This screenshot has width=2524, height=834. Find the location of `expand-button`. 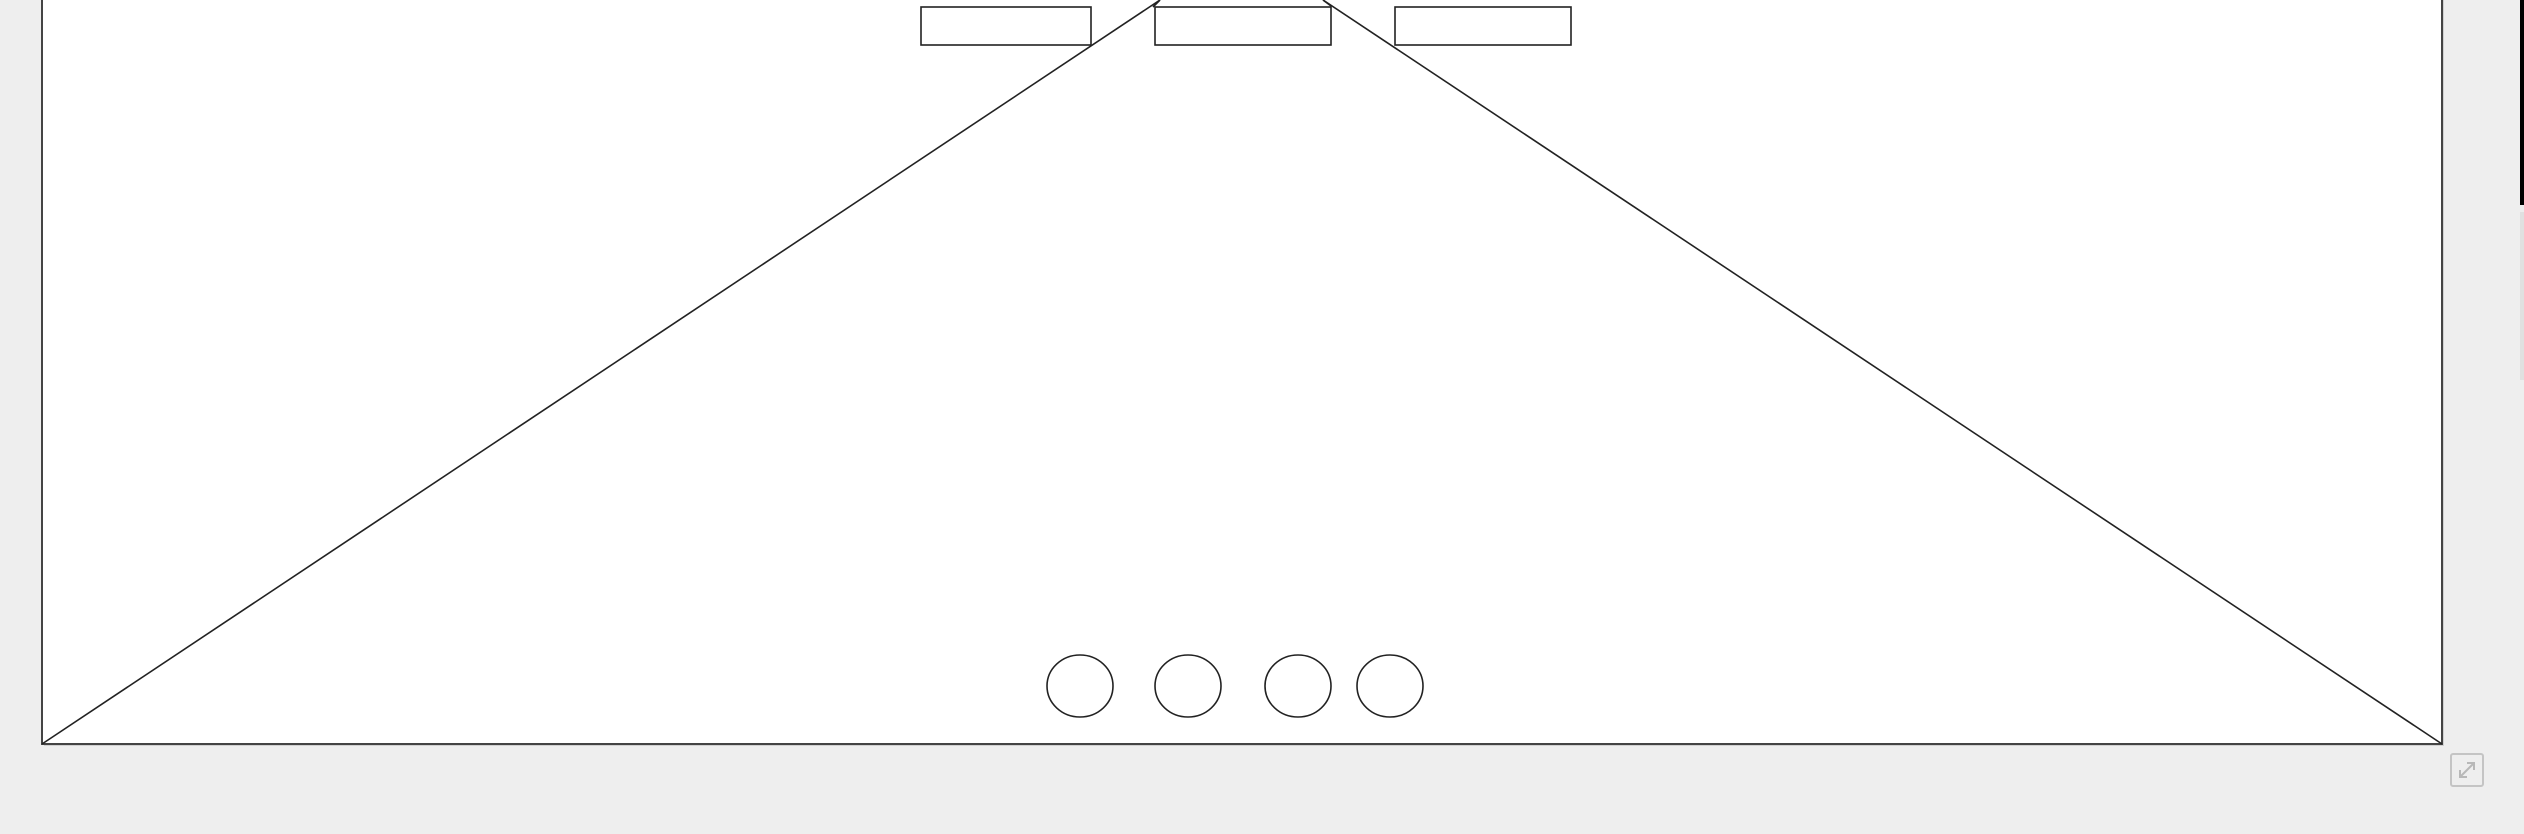

expand-button is located at coordinates (2467, 770).